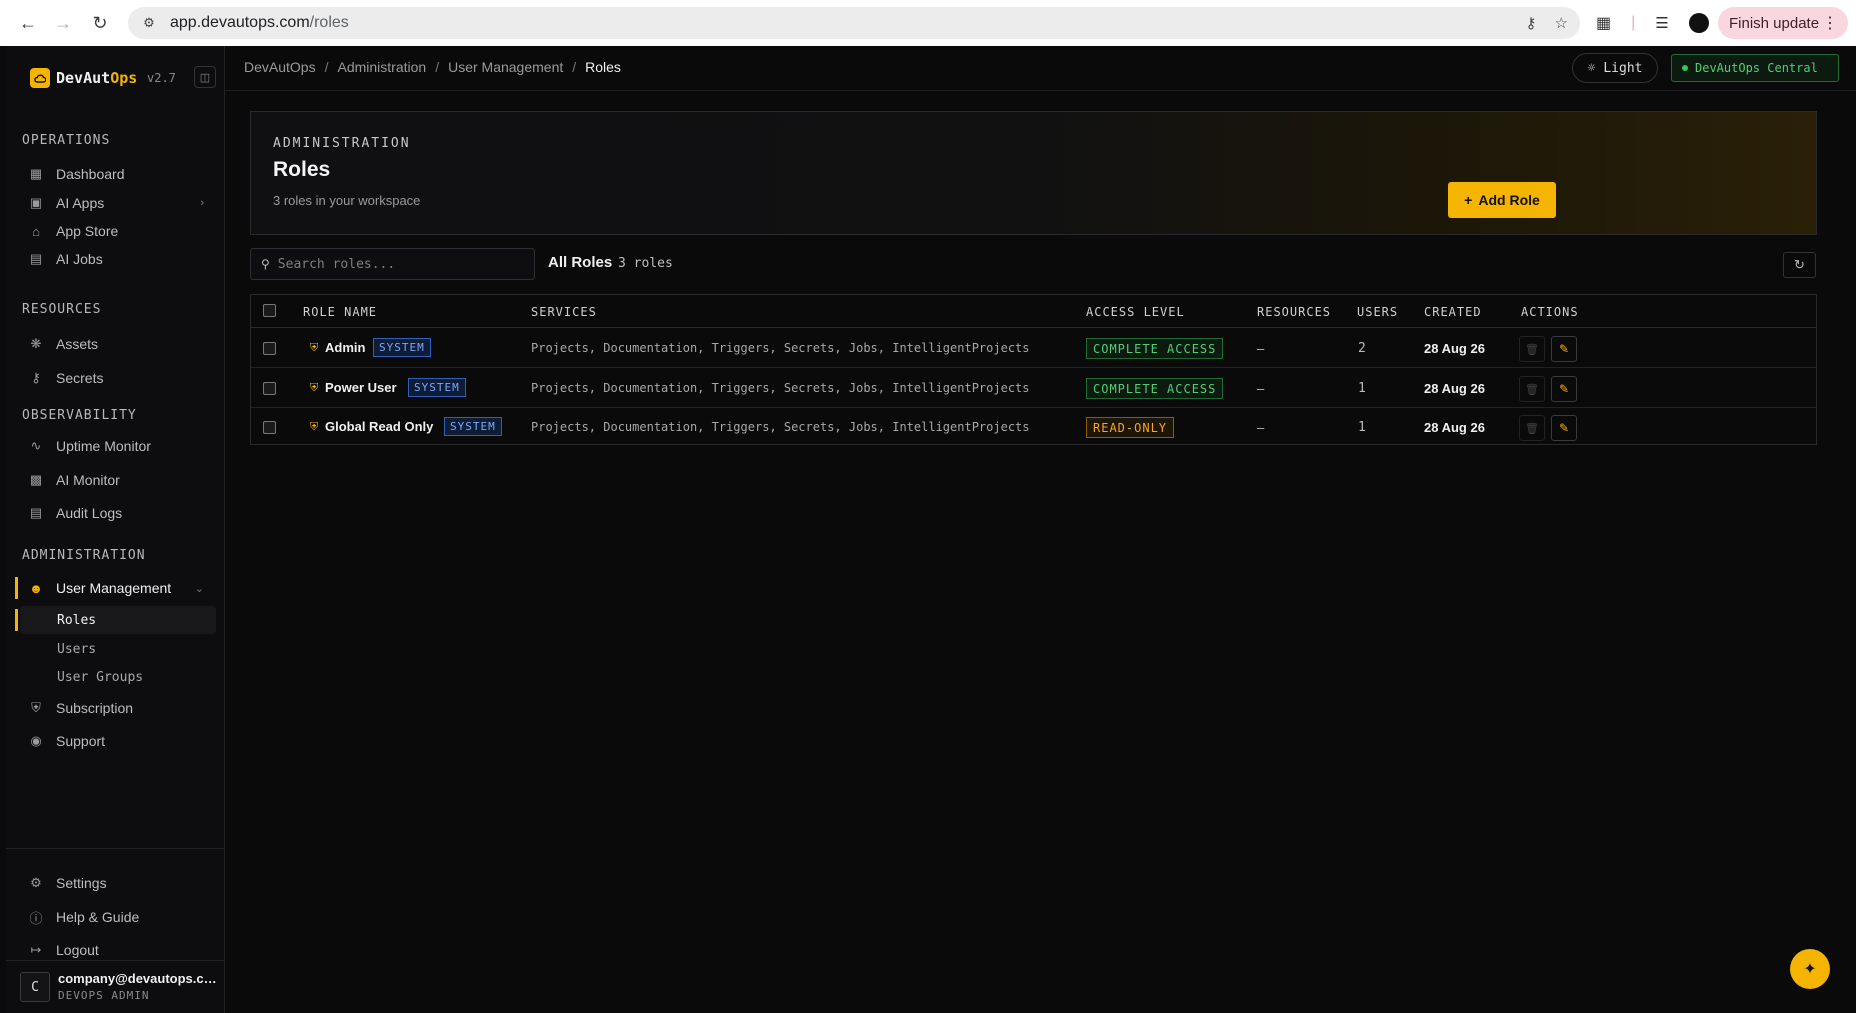  I want to click on role-name: Power User, so click(361, 387).